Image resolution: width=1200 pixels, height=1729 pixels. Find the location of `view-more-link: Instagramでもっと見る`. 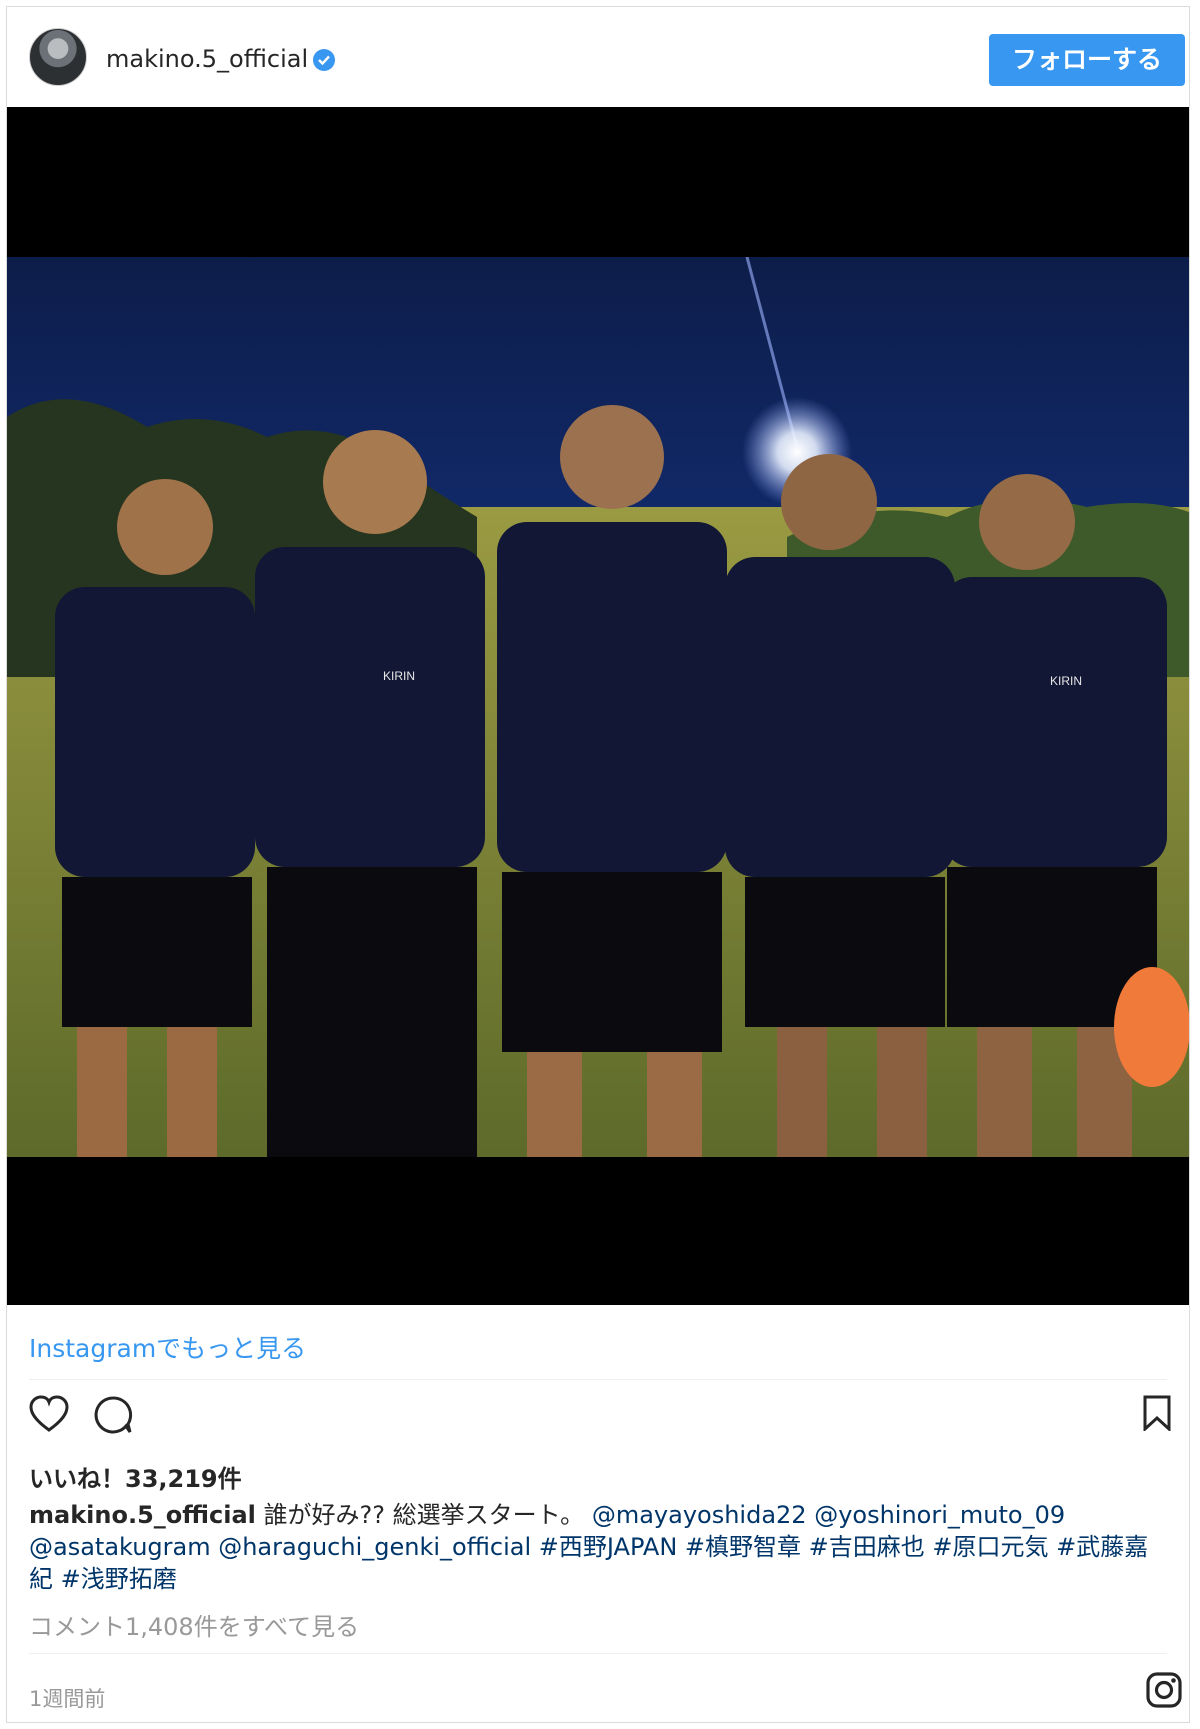

view-more-link: Instagramでもっと見る is located at coordinates (167, 1347).